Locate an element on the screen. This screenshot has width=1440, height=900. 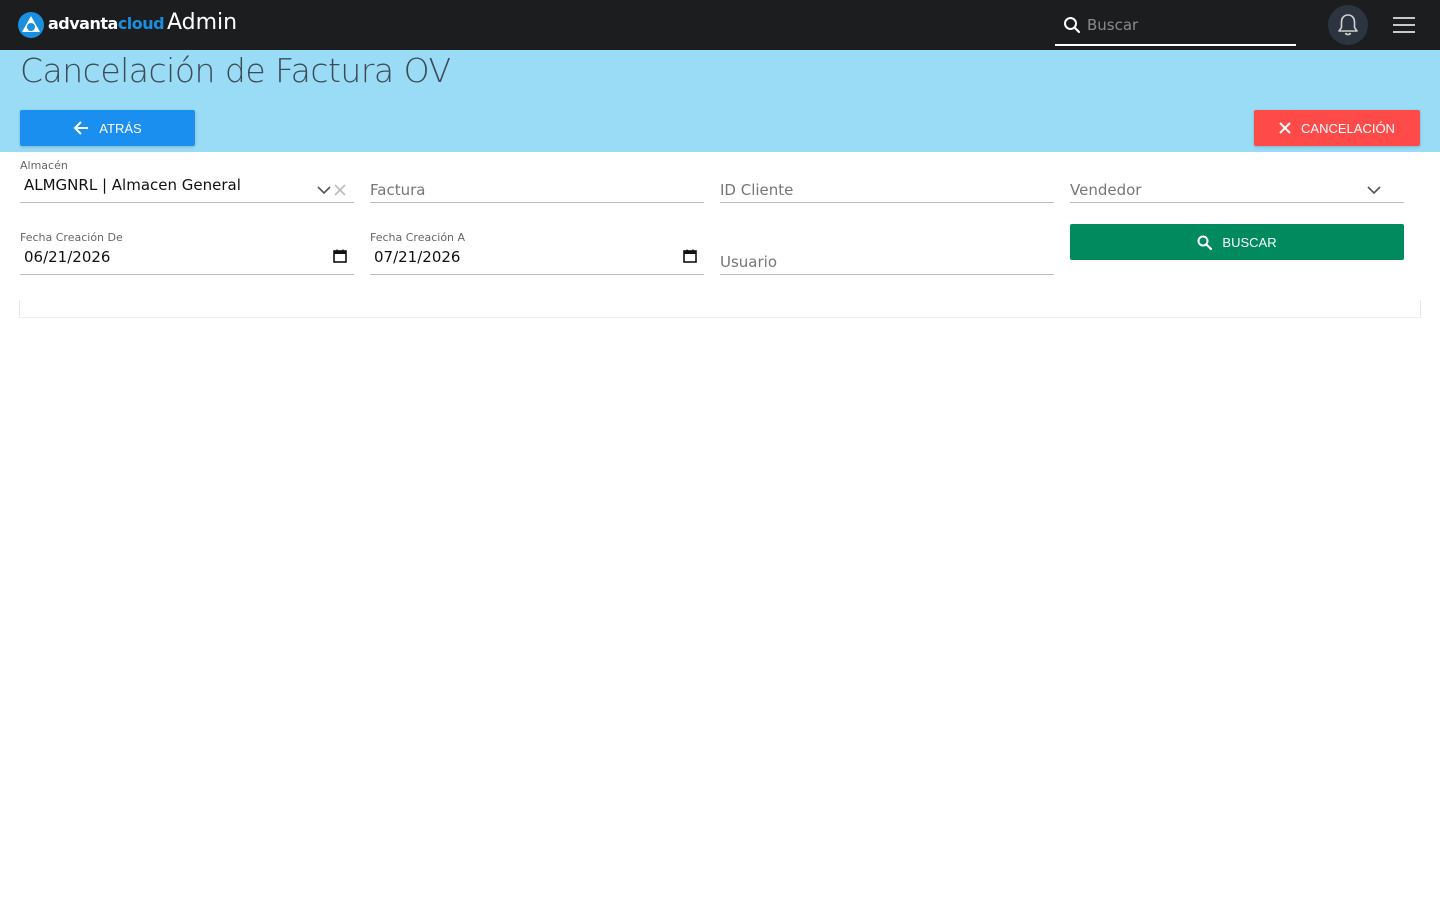
cancel-invoice-button: CANCELACIÓN is located at coordinates (1337, 128).